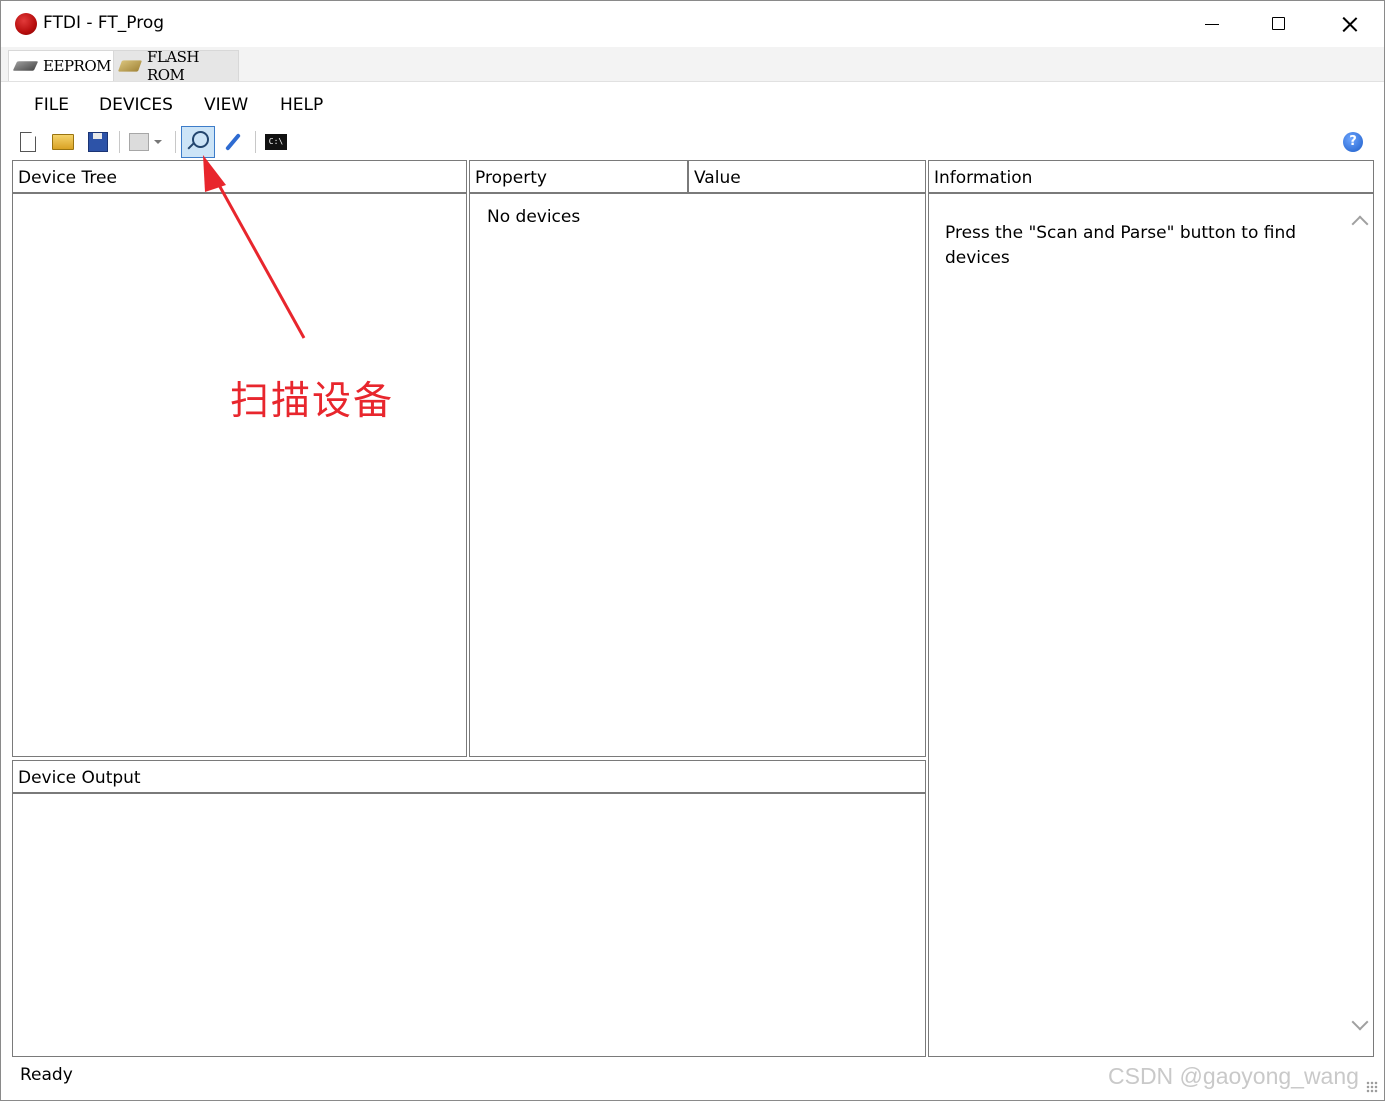 Image resolution: width=1385 pixels, height=1101 pixels. I want to click on chevron-down-icon, so click(158, 142).